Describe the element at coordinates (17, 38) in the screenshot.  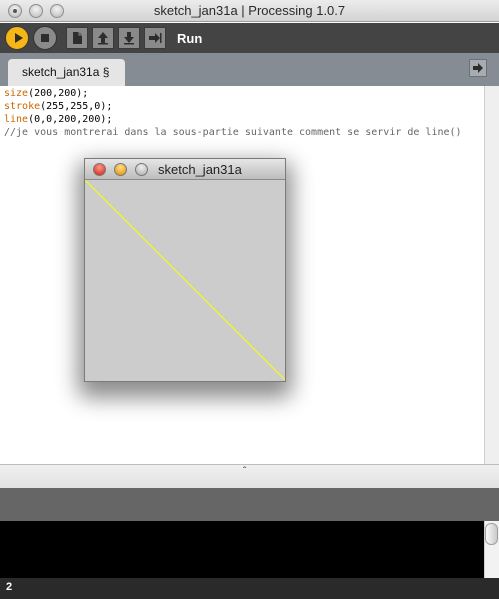
I see `run-button` at that location.